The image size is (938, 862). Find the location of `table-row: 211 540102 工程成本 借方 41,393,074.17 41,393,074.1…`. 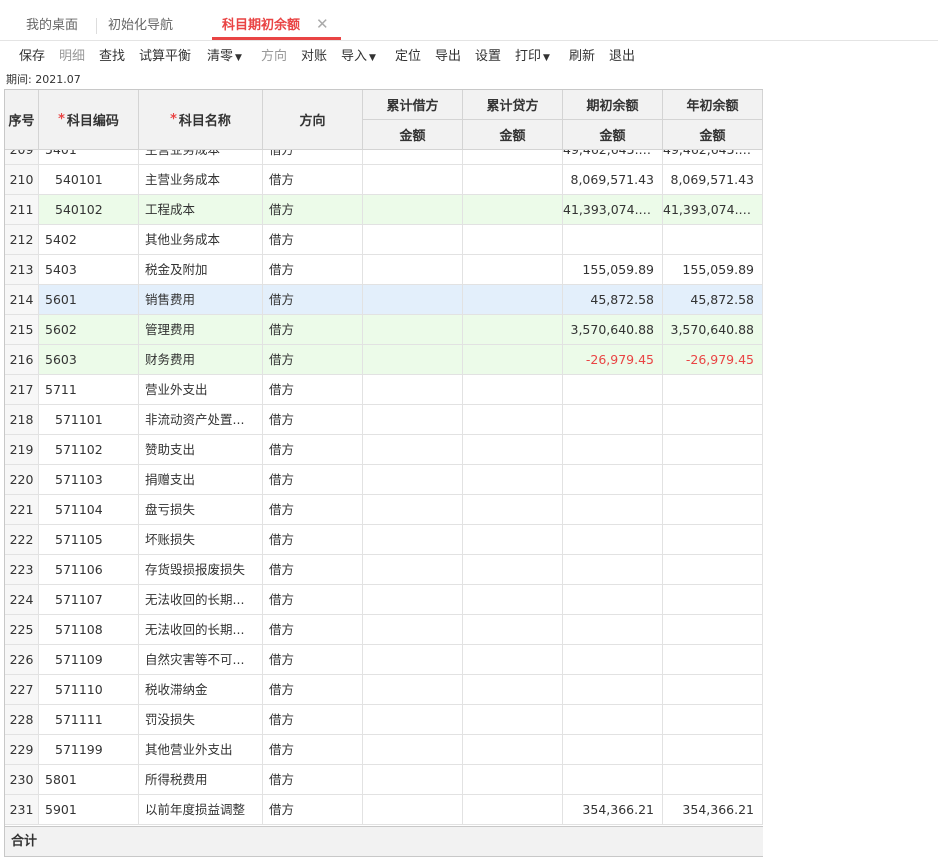

table-row: 211 540102 工程成本 借方 41,393,074.17 41,393,074.1… is located at coordinates (384, 210).